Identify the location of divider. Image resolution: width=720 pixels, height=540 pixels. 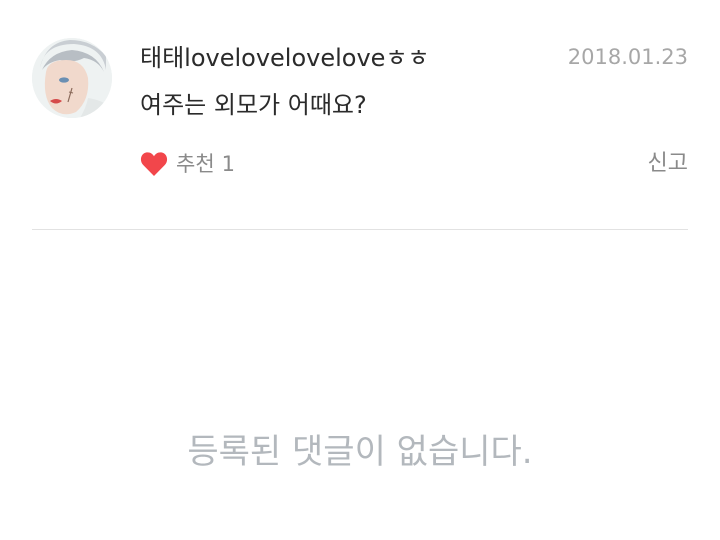
(360, 229).